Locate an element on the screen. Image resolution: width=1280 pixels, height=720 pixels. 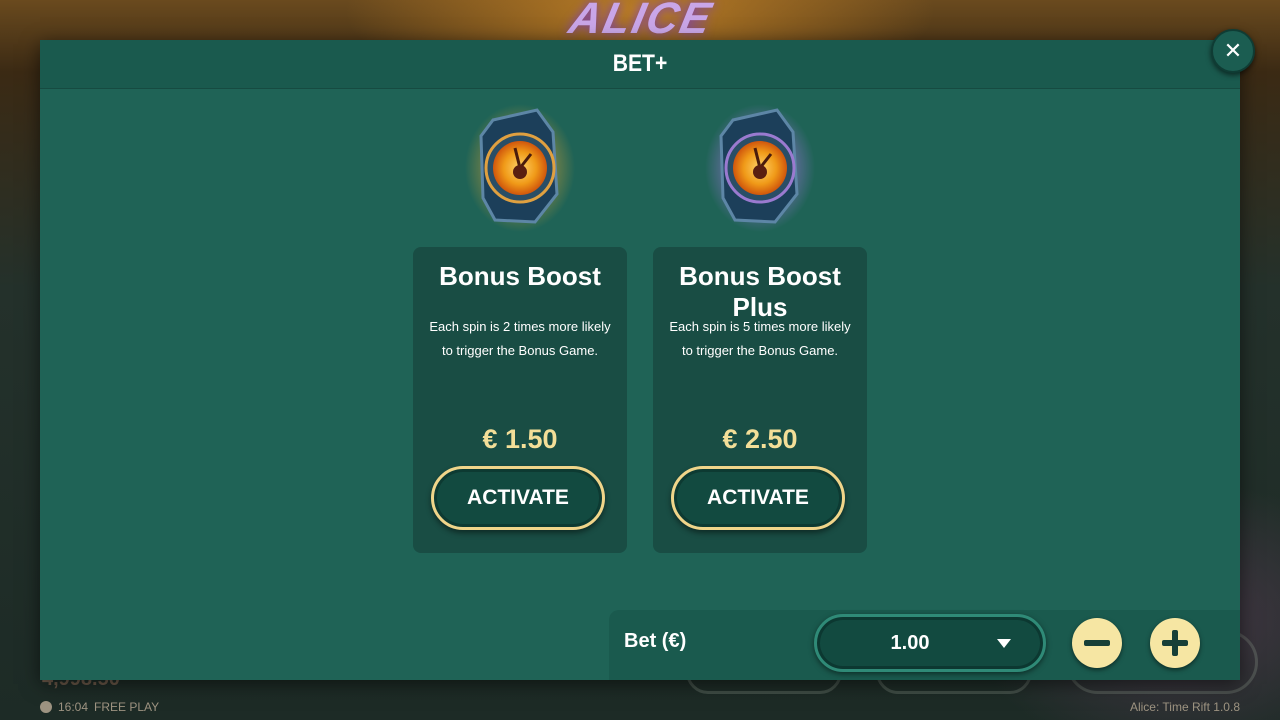
play-mode: FREE PLAY is located at coordinates (127, 707).